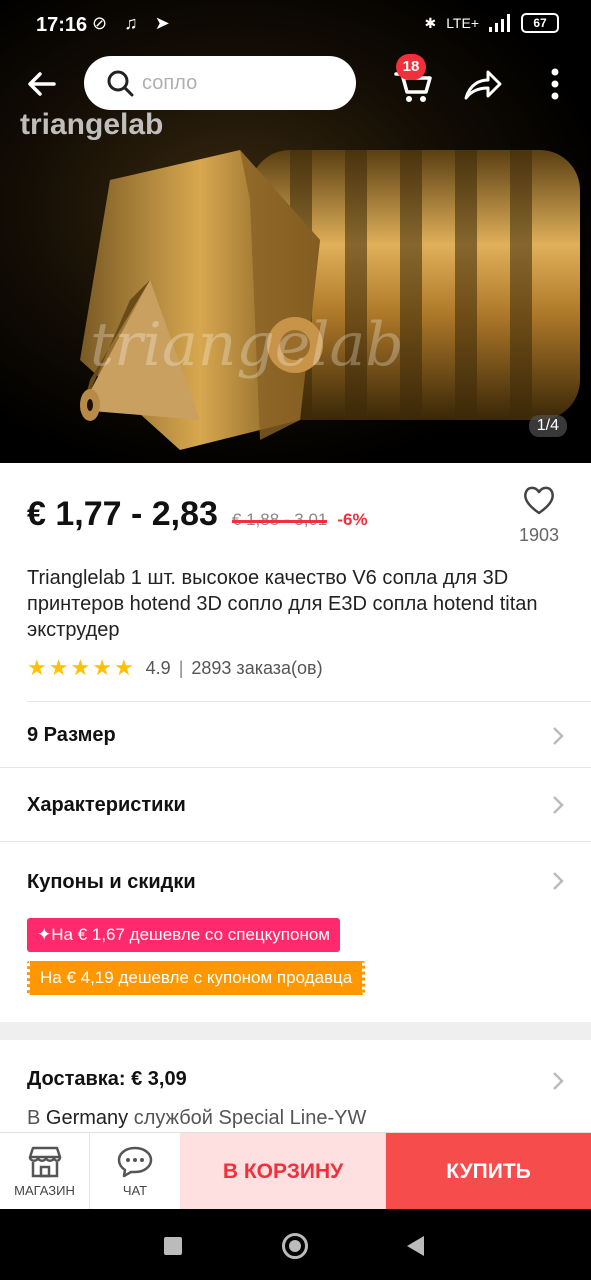 The width and height of the screenshot is (591, 1280). What do you see at coordinates (158, 667) in the screenshot?
I see `rating-value: 4.9` at bounding box center [158, 667].